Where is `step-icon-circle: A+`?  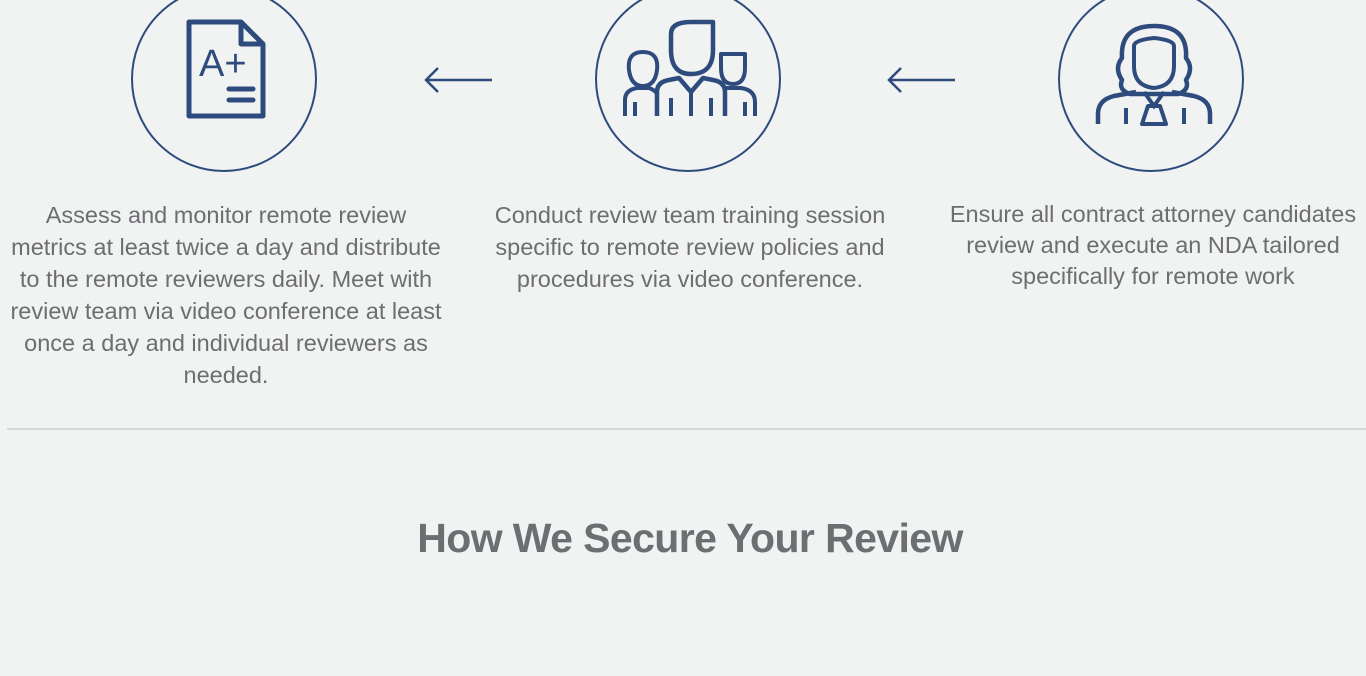 step-icon-circle: A+ is located at coordinates (224, 86).